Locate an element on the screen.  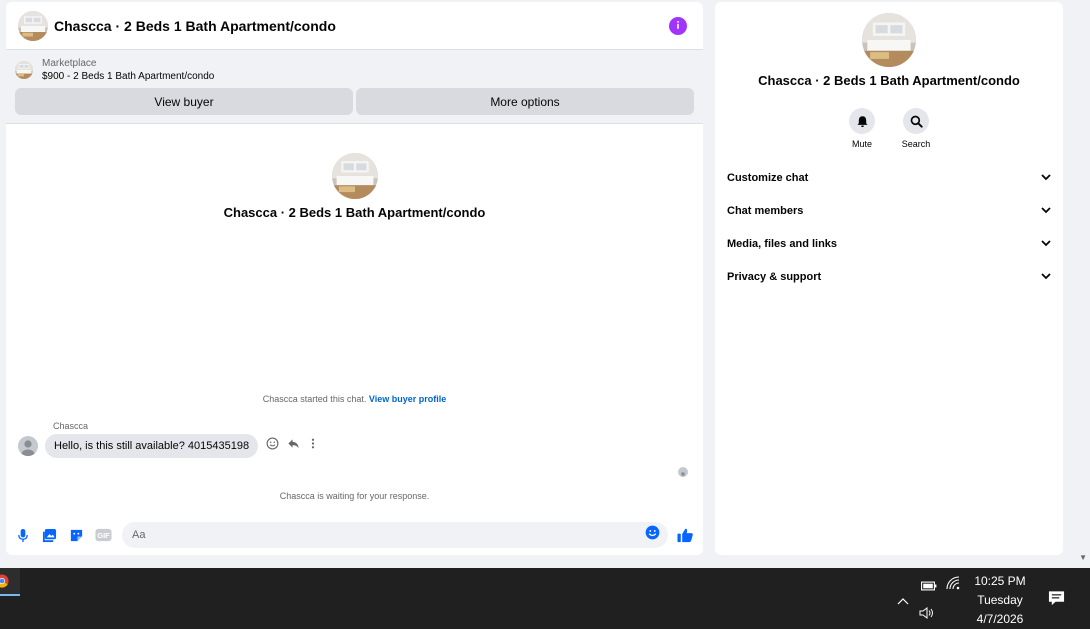
section-label: Chat members is located at coordinates (765, 210).